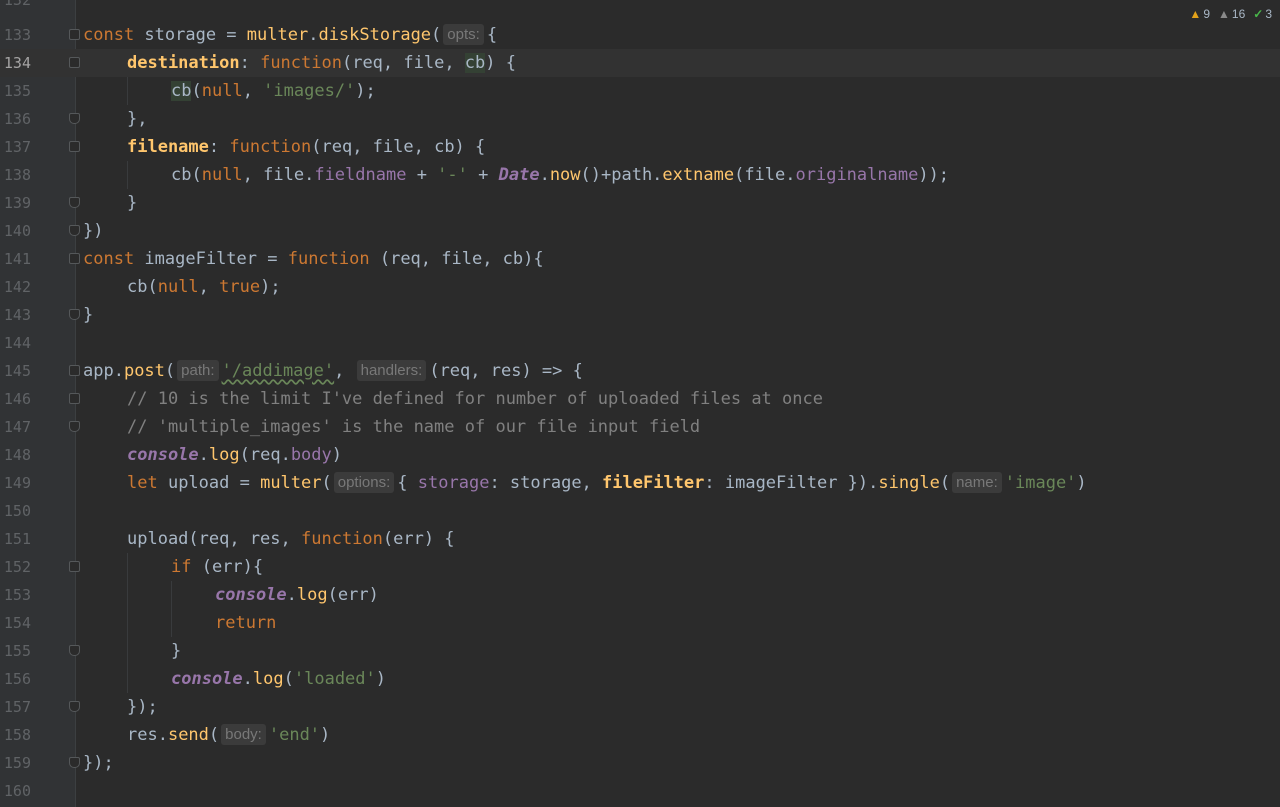 The width and height of the screenshot is (1280, 807). Describe the element at coordinates (640, 343) in the screenshot. I see `code-line: 144` at that location.